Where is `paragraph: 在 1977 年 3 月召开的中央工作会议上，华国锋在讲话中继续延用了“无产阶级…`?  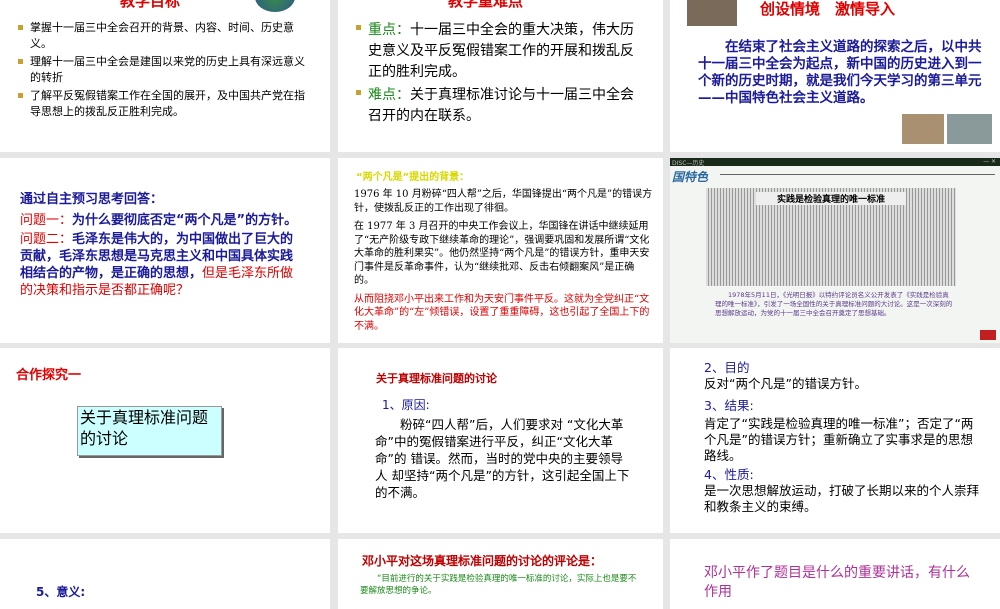
paragraph: 在 1977 年 3 月召开的中央工作会议上，华国锋在讲话中继续延用了“无产阶级… is located at coordinates (502, 253).